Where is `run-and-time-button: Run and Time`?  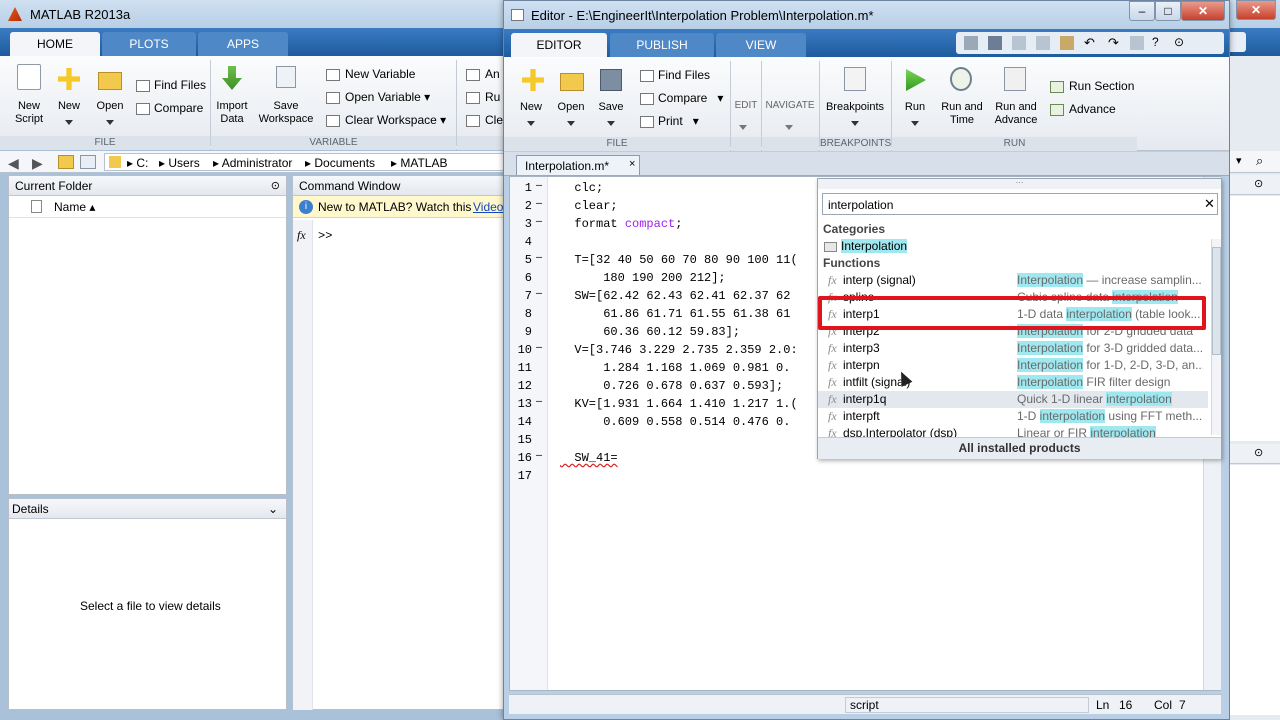
run-and-time-button: Run and Time is located at coordinates (962, 114).